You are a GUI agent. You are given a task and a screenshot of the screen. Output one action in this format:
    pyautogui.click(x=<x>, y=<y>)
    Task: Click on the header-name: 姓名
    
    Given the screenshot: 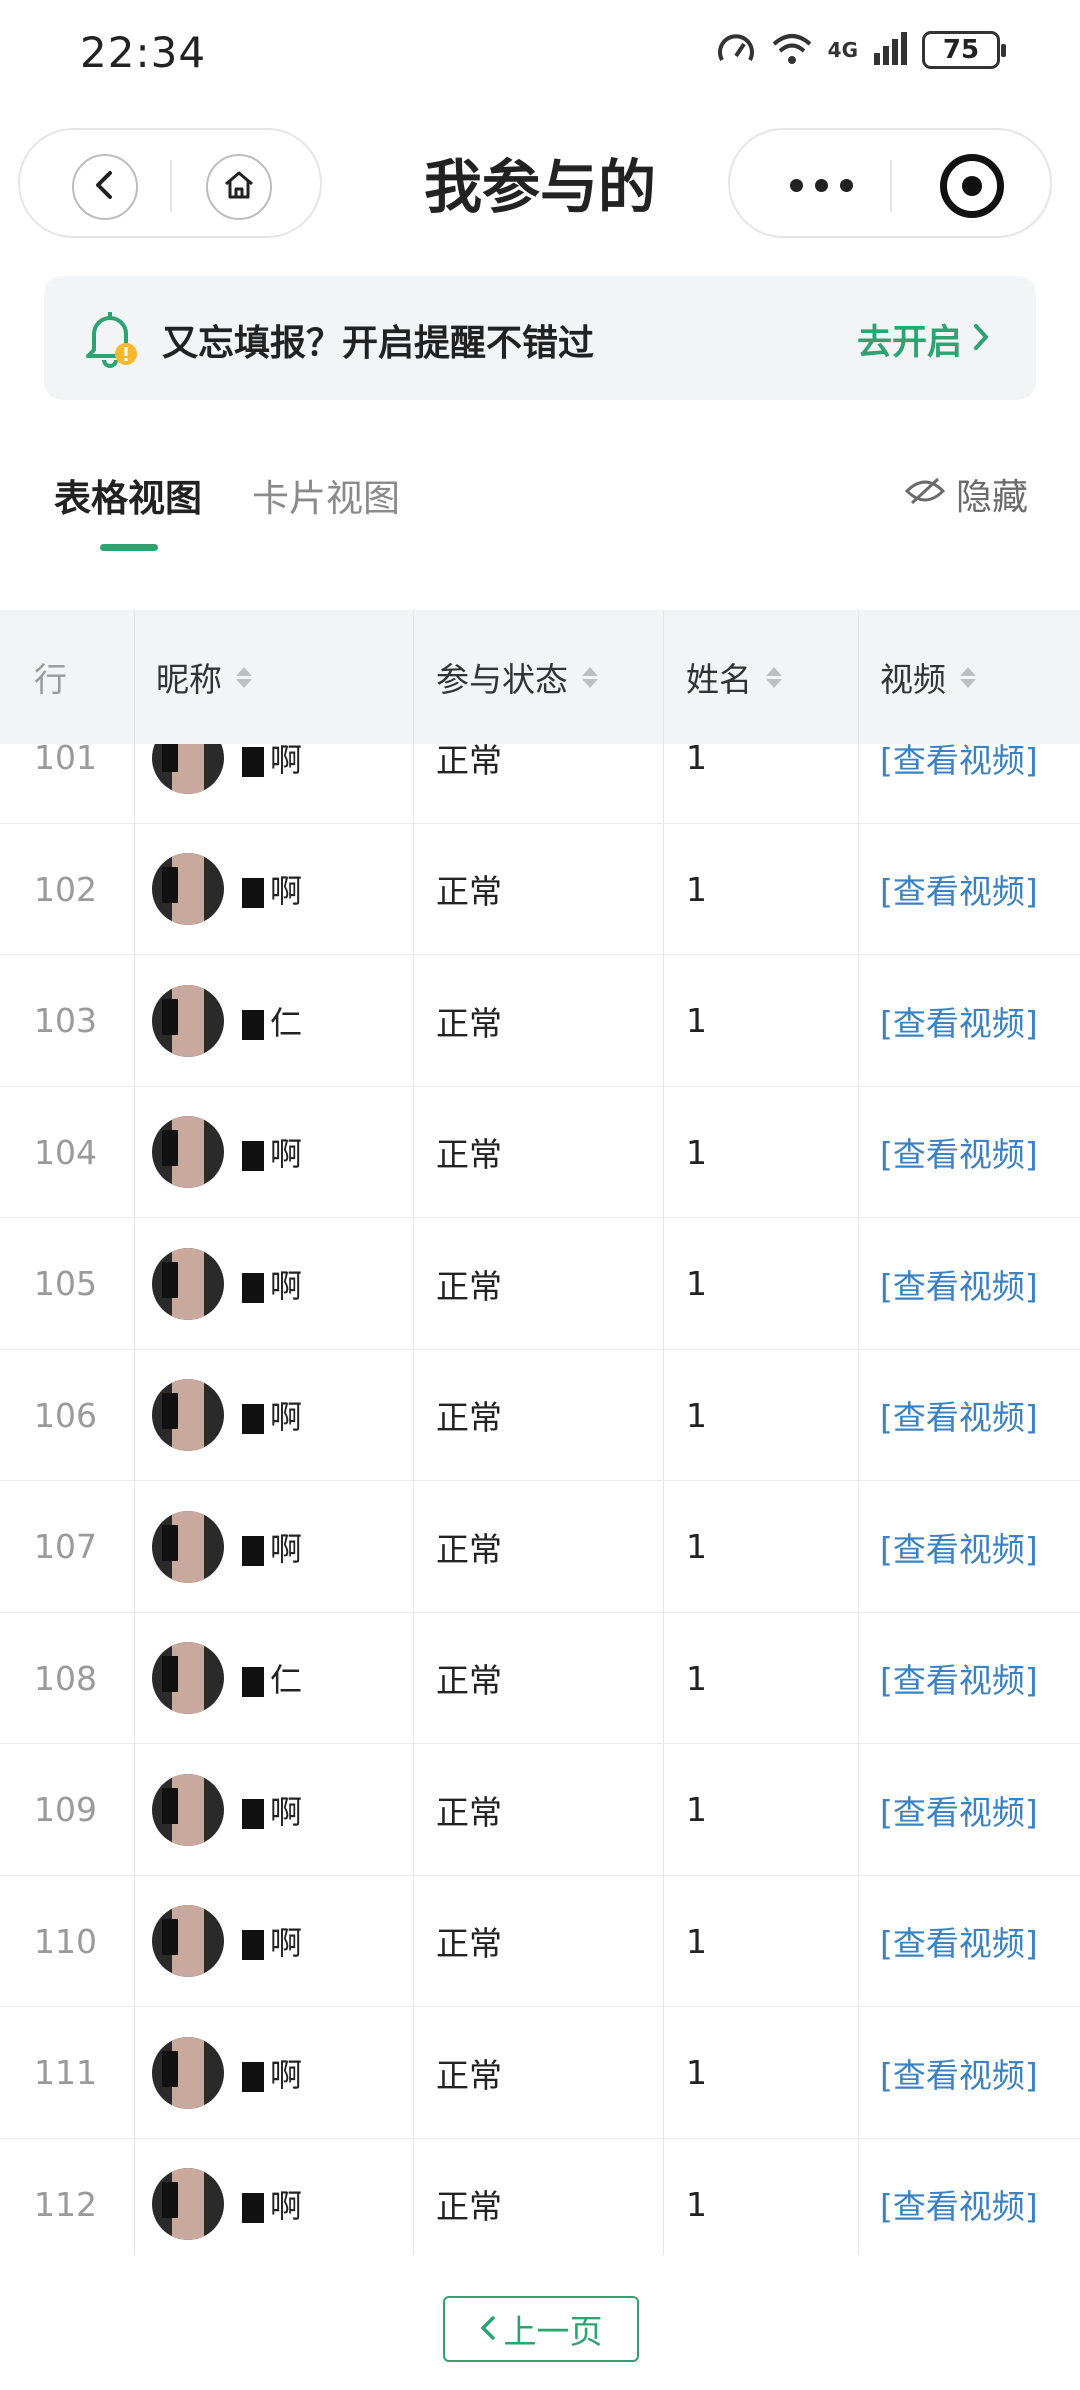 What is the action you would take?
    pyautogui.click(x=734, y=677)
    